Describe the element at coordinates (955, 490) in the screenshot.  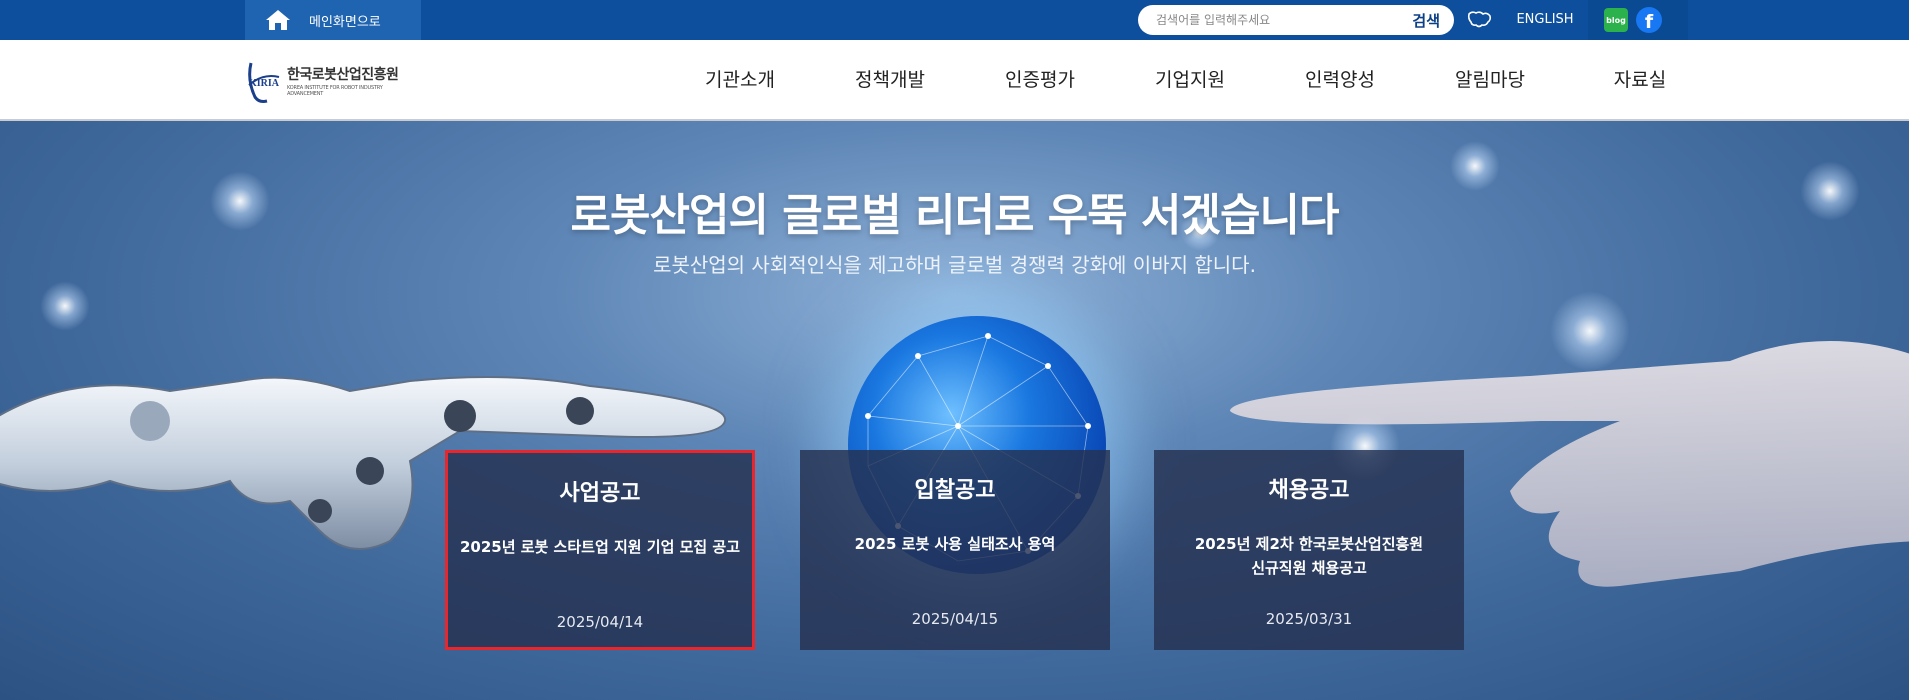
I see `card-title: 입찰공고` at that location.